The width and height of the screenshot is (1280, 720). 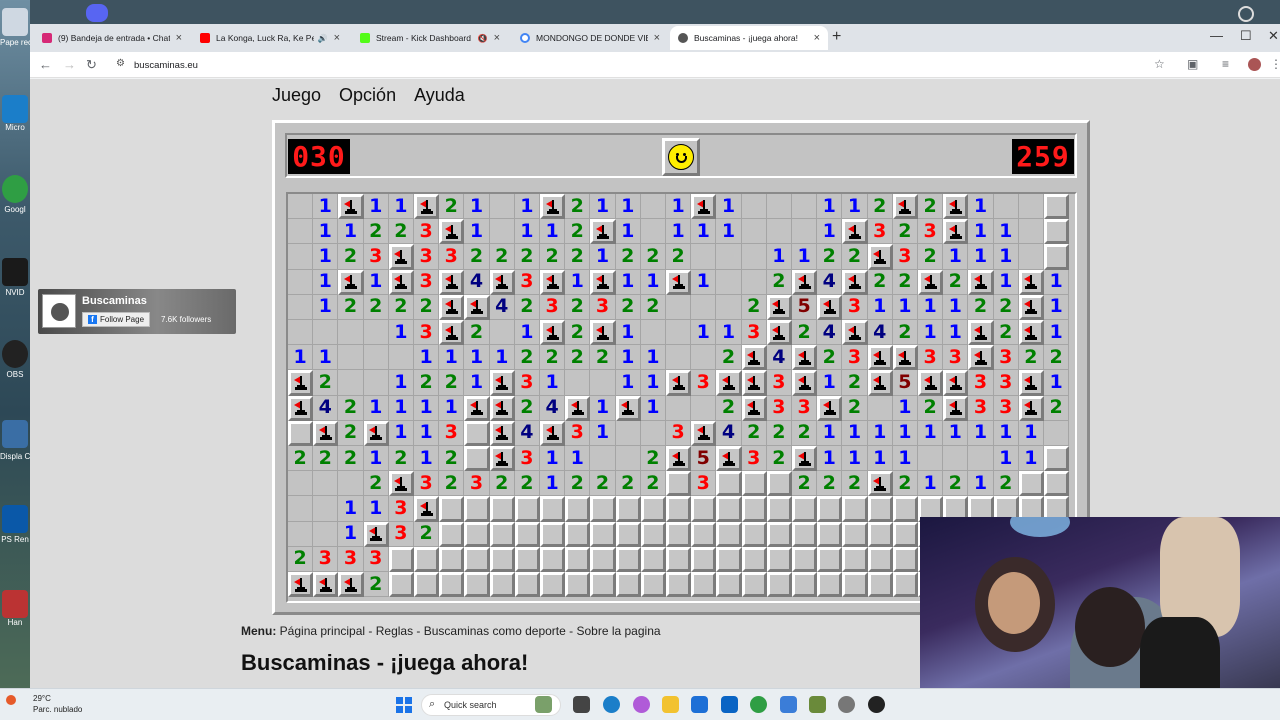 What do you see at coordinates (15, 434) in the screenshot?
I see `display-icon` at bounding box center [15, 434].